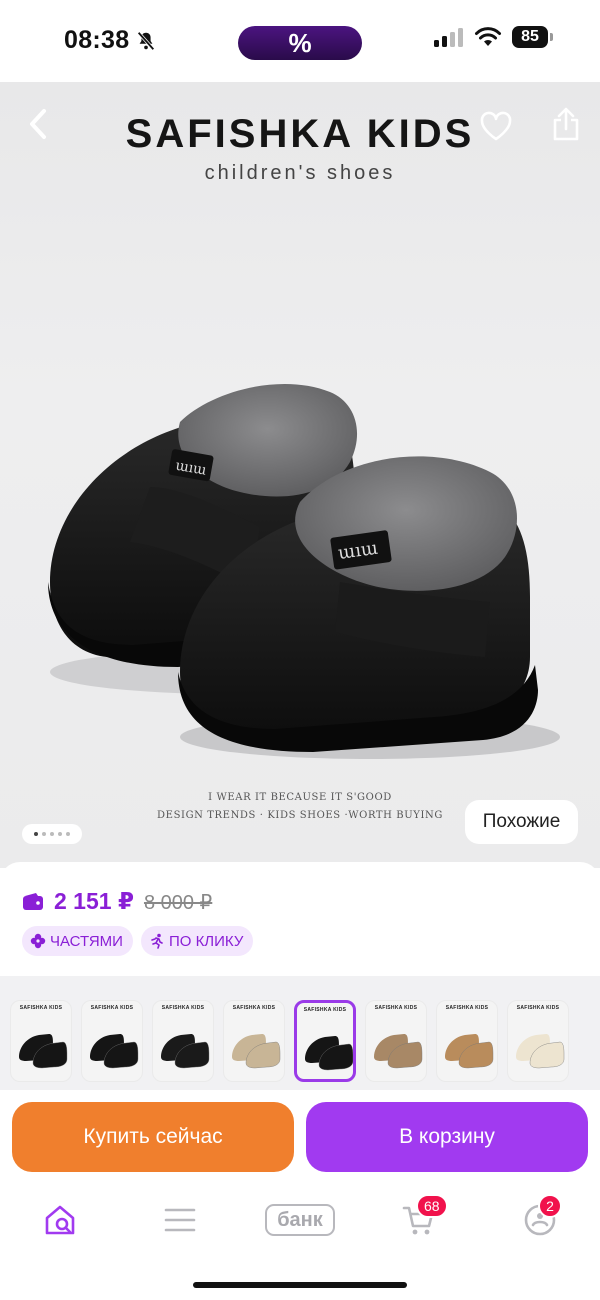 The image size is (600, 1300). Describe the element at coordinates (488, 36) in the screenshot. I see `wifi-icon` at that location.